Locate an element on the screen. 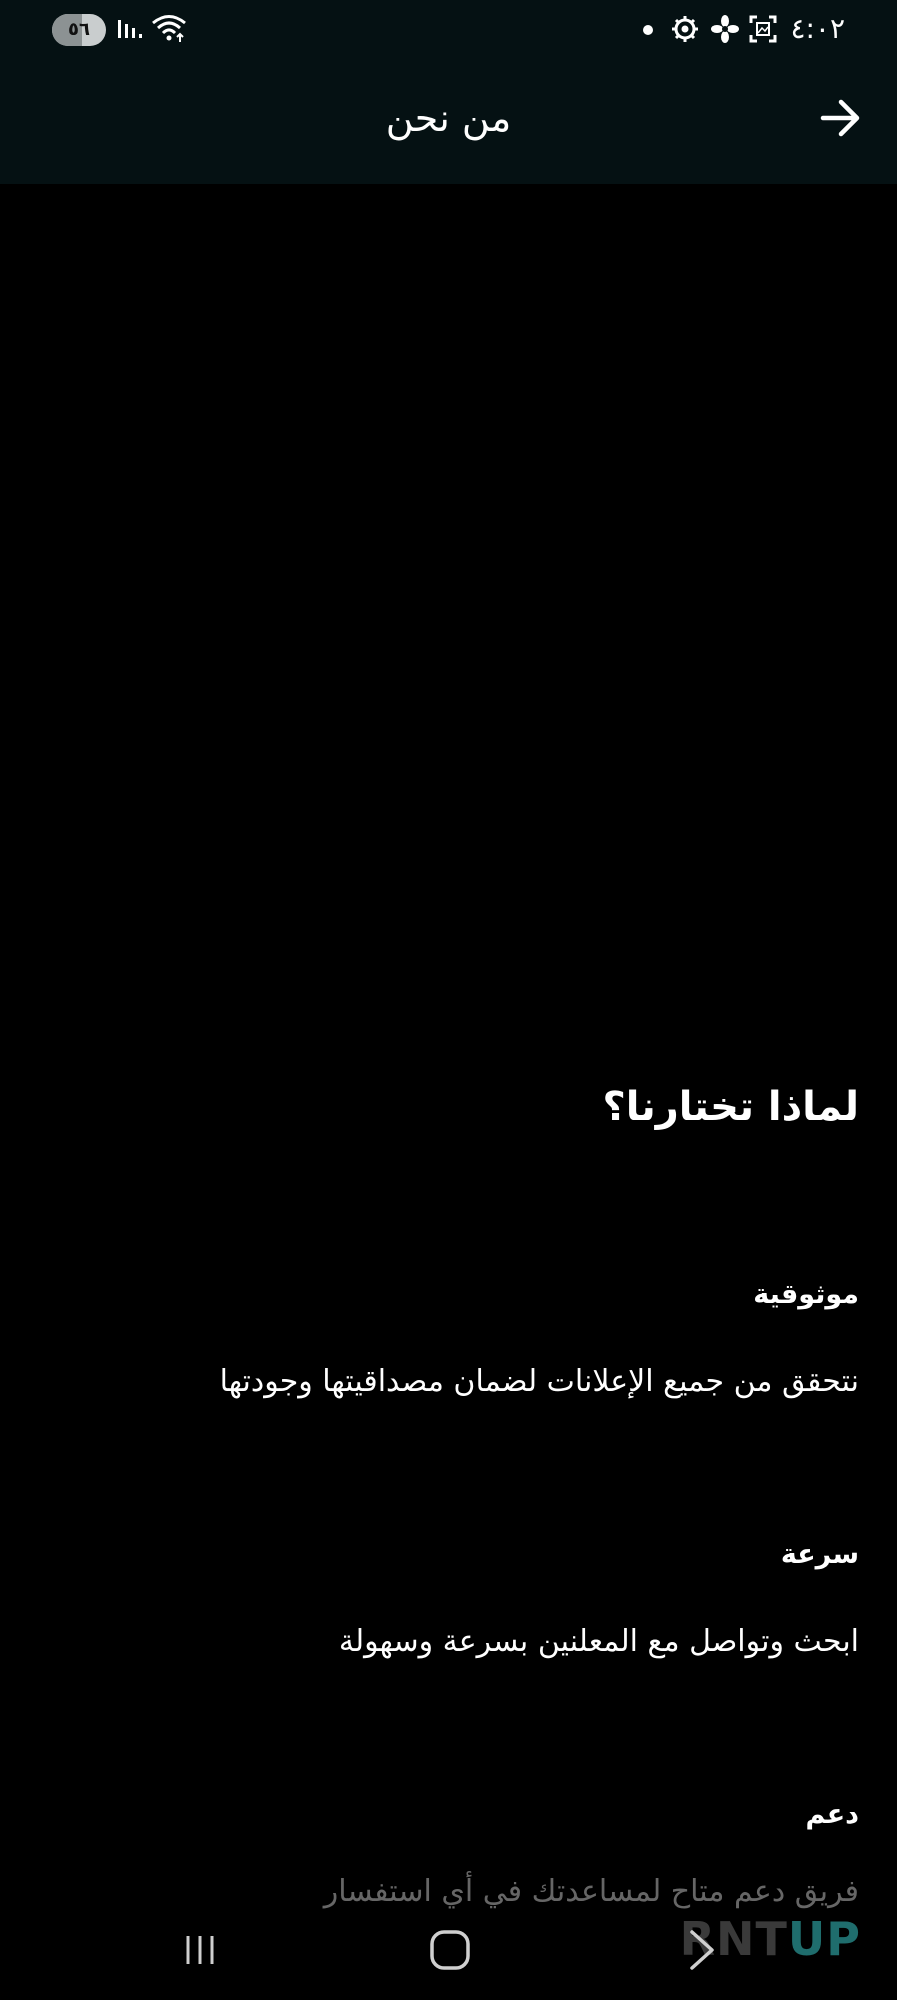 The width and height of the screenshot is (897, 2000). feature-description-speed: ابحث وتواصل مع المعلنين بسرعة وسهولة is located at coordinates (598, 1641).